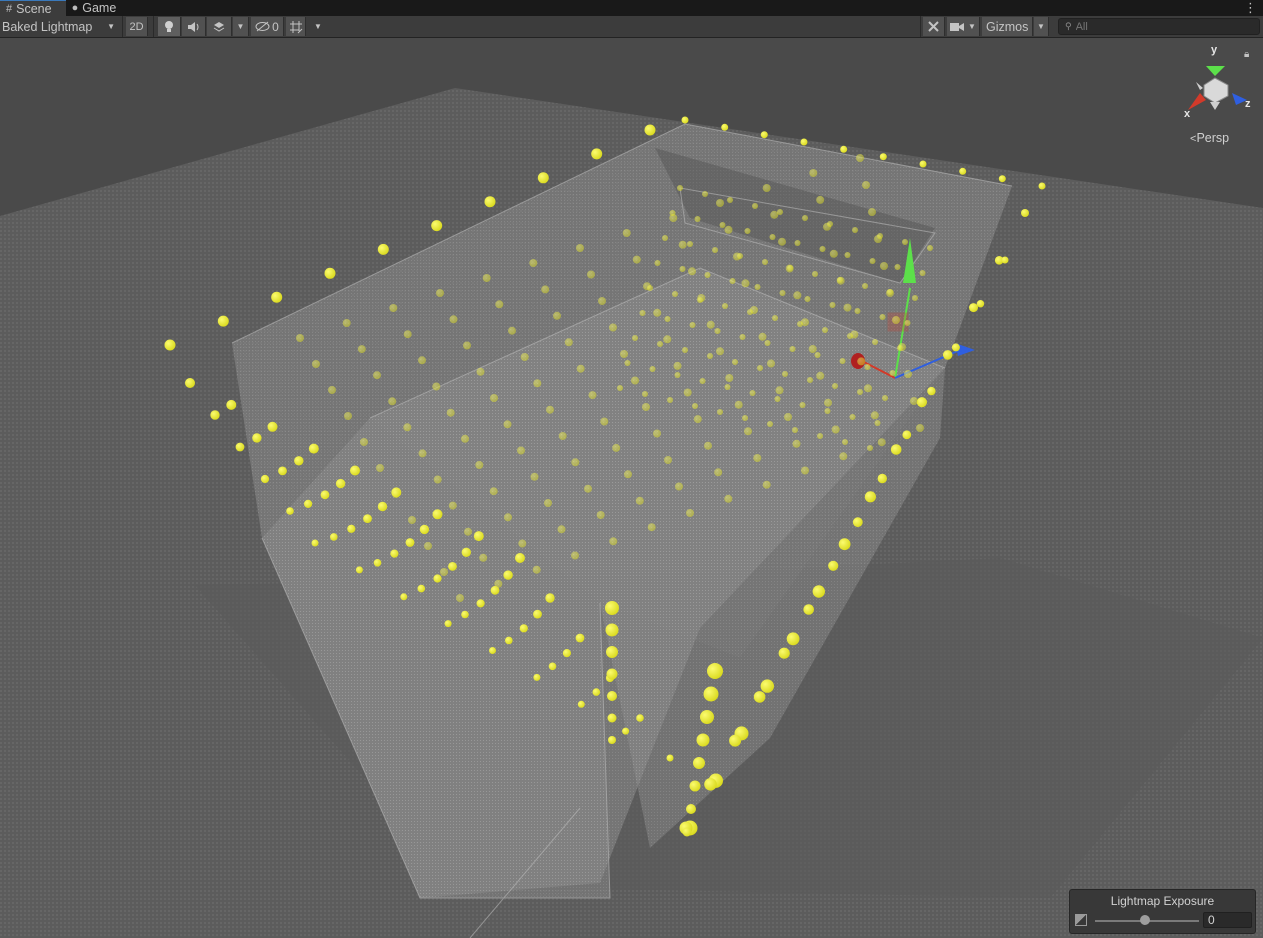  I want to click on exposure-value-field: 0, so click(1227, 920).